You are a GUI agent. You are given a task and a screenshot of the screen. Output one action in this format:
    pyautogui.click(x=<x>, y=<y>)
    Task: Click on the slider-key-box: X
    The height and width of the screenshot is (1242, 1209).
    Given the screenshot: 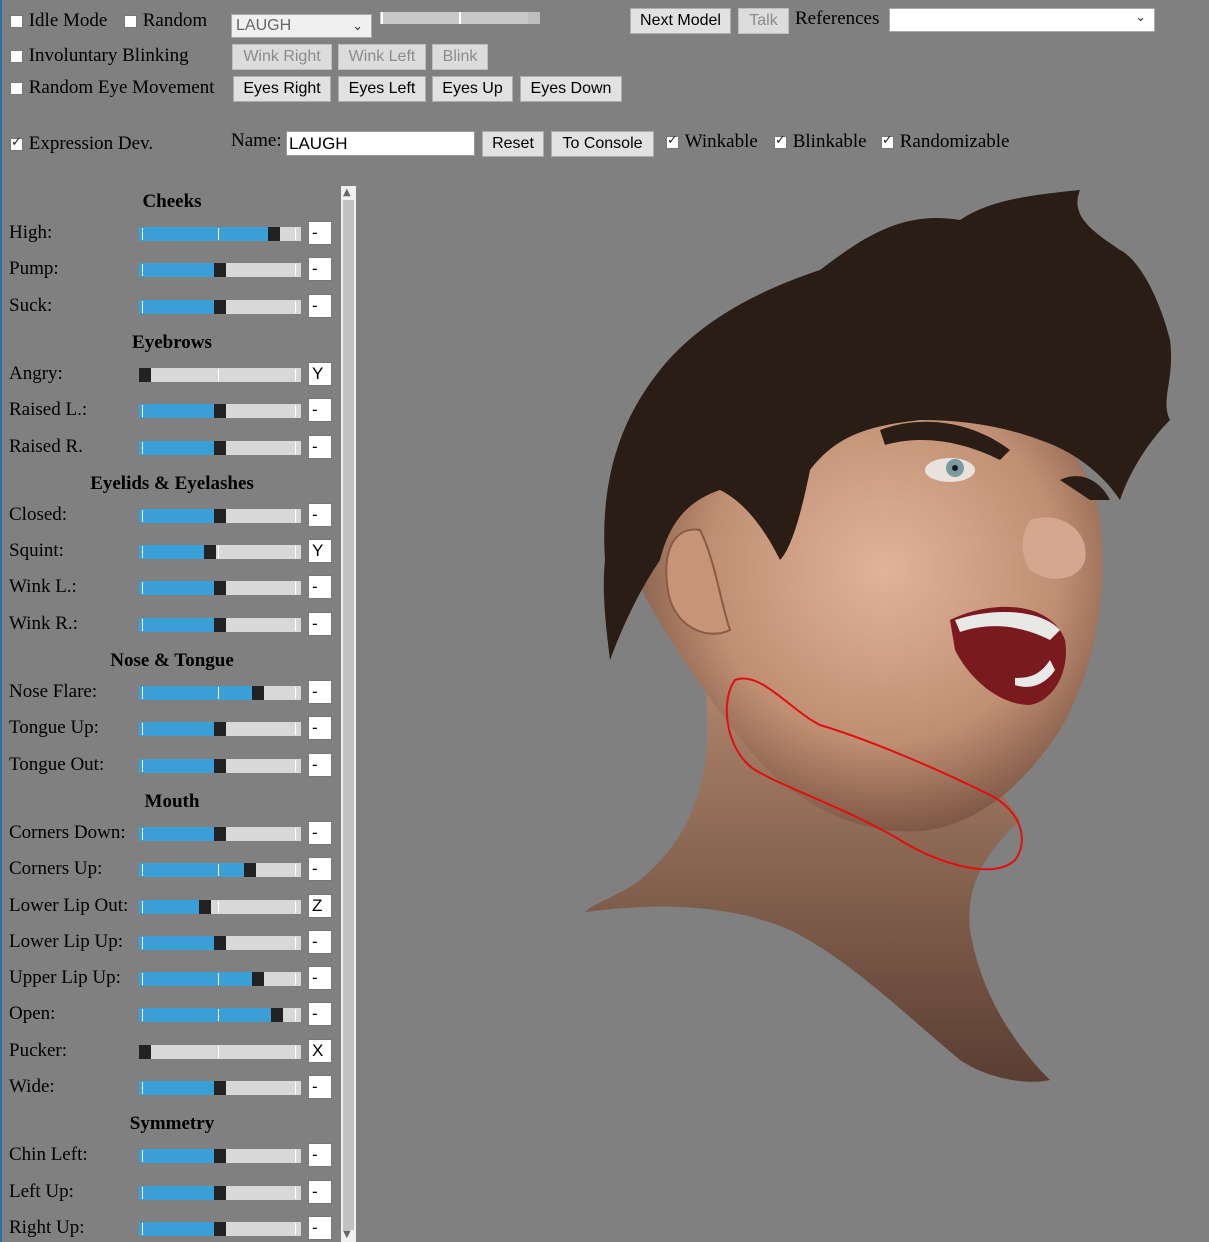 What is the action you would take?
    pyautogui.click(x=320, y=1050)
    